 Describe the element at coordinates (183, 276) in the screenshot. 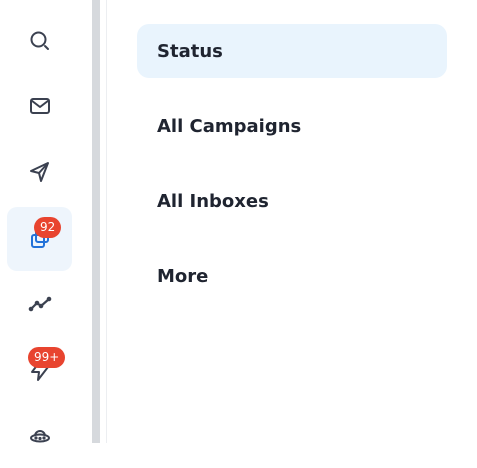

I see `menu-item-label: More` at that location.